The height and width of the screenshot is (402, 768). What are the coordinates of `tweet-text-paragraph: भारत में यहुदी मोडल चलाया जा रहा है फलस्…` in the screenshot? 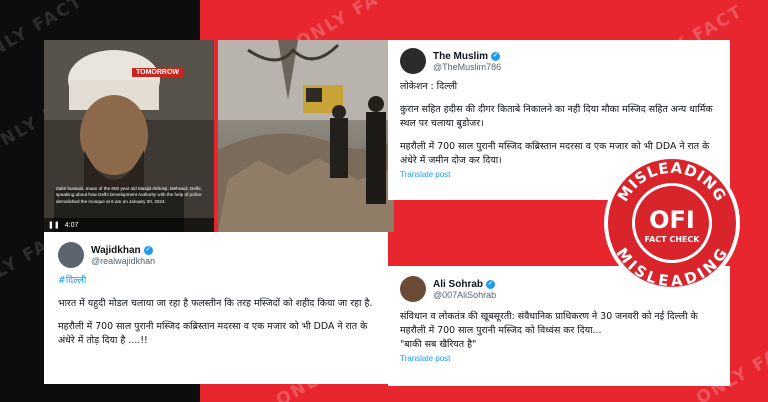 It's located at (215, 303).